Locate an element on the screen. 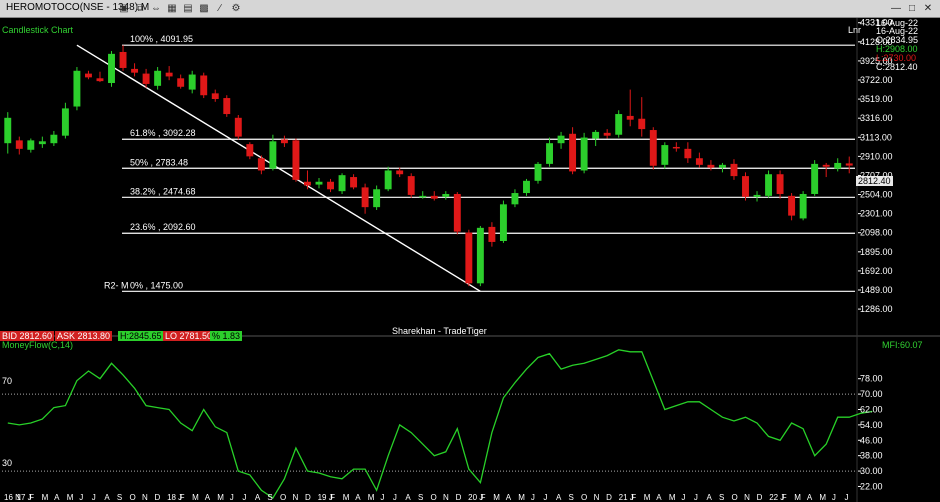 The height and width of the screenshot is (502, 940). x-axis-label-46: O is located at coordinates (584, 497).